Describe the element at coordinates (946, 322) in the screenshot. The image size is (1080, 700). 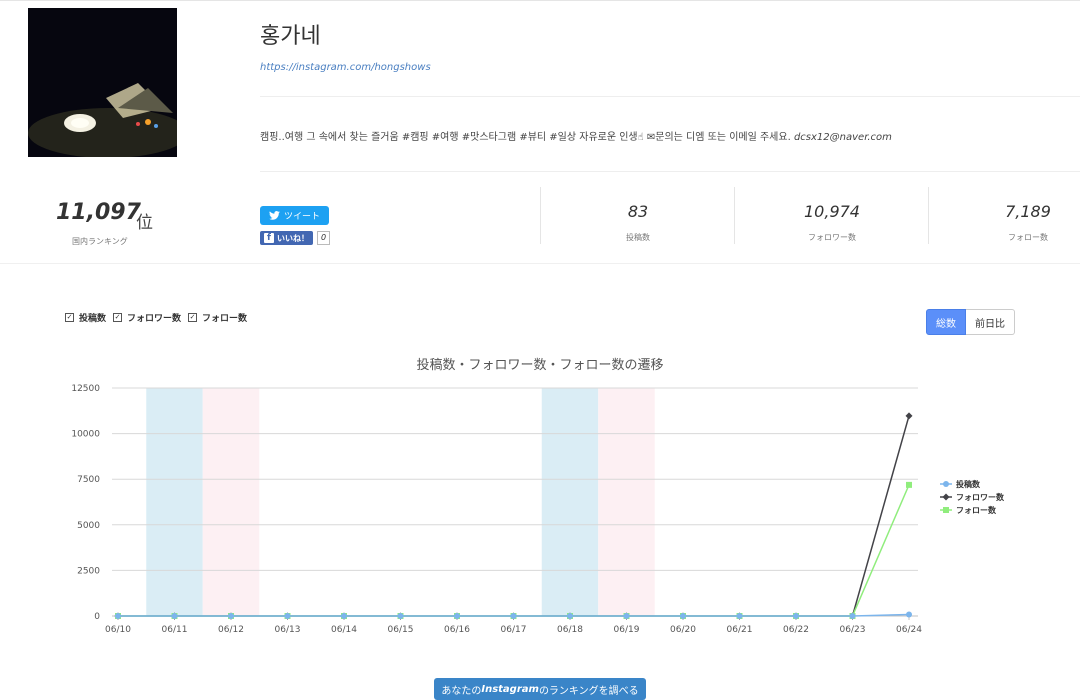
I see `total-button: 総数` at that location.